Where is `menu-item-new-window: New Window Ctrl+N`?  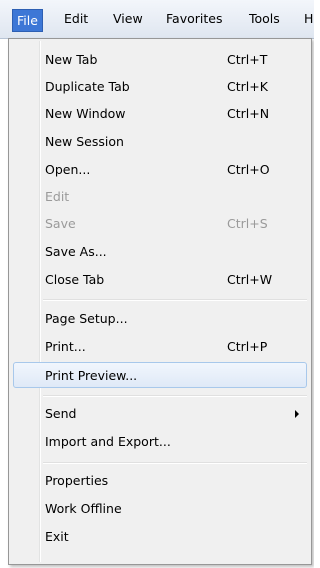 menu-item-new-window: New Window Ctrl+N is located at coordinates (160, 114).